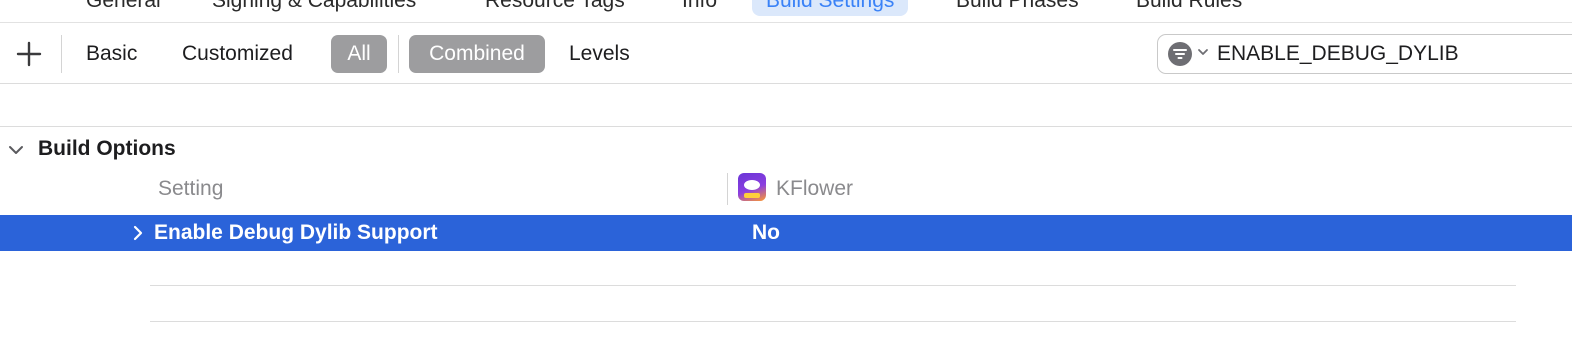  What do you see at coordinates (766, 233) in the screenshot?
I see `setting-value: No` at bounding box center [766, 233].